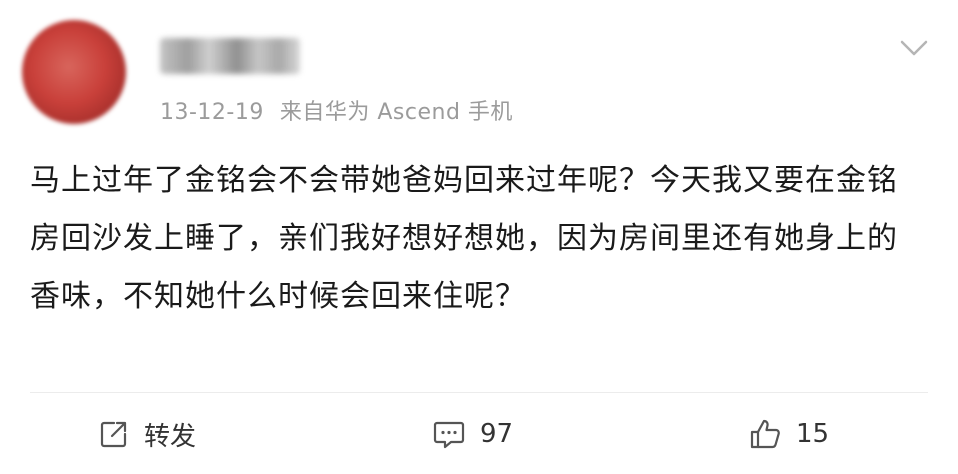 This screenshot has width=958, height=474. Describe the element at coordinates (497, 434) in the screenshot. I see `comment-count: 97` at that location.